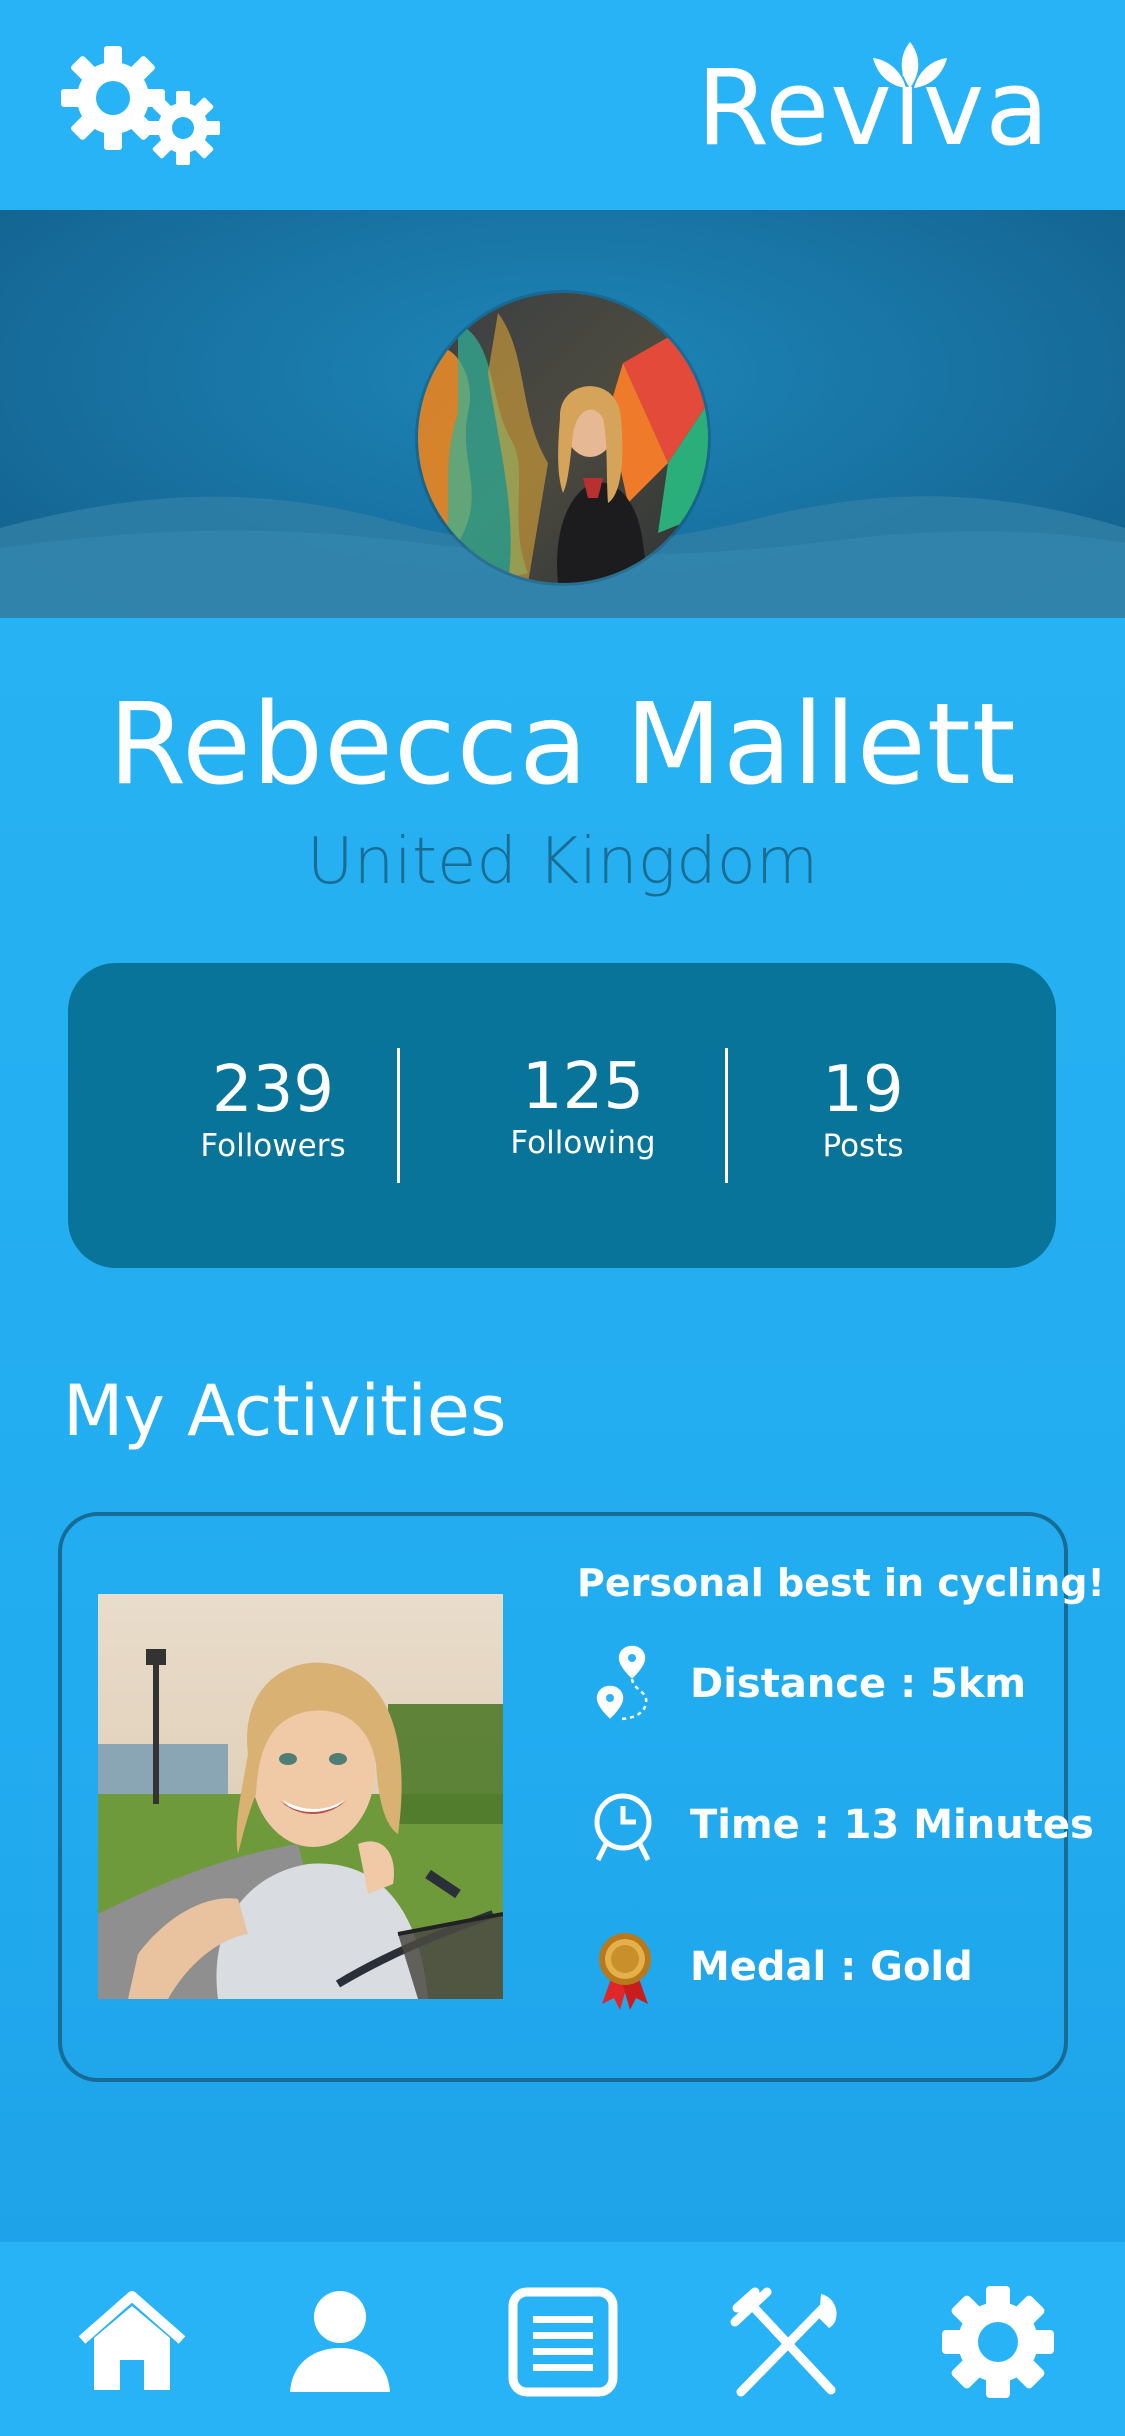 The width and height of the screenshot is (1125, 2436). I want to click on top-bar: Reviva, so click(562, 105).